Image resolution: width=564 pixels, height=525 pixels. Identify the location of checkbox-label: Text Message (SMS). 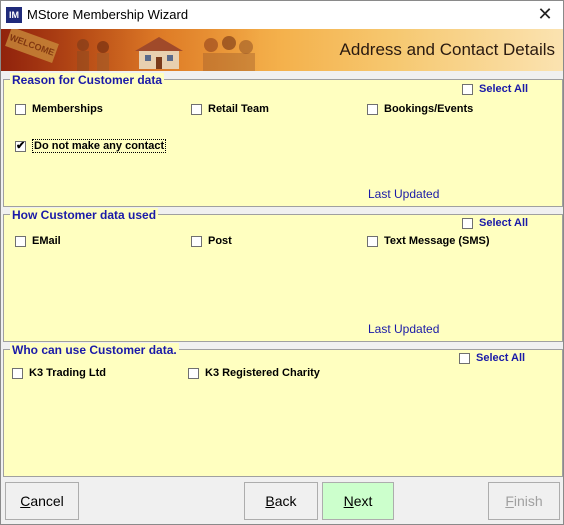
(437, 241).